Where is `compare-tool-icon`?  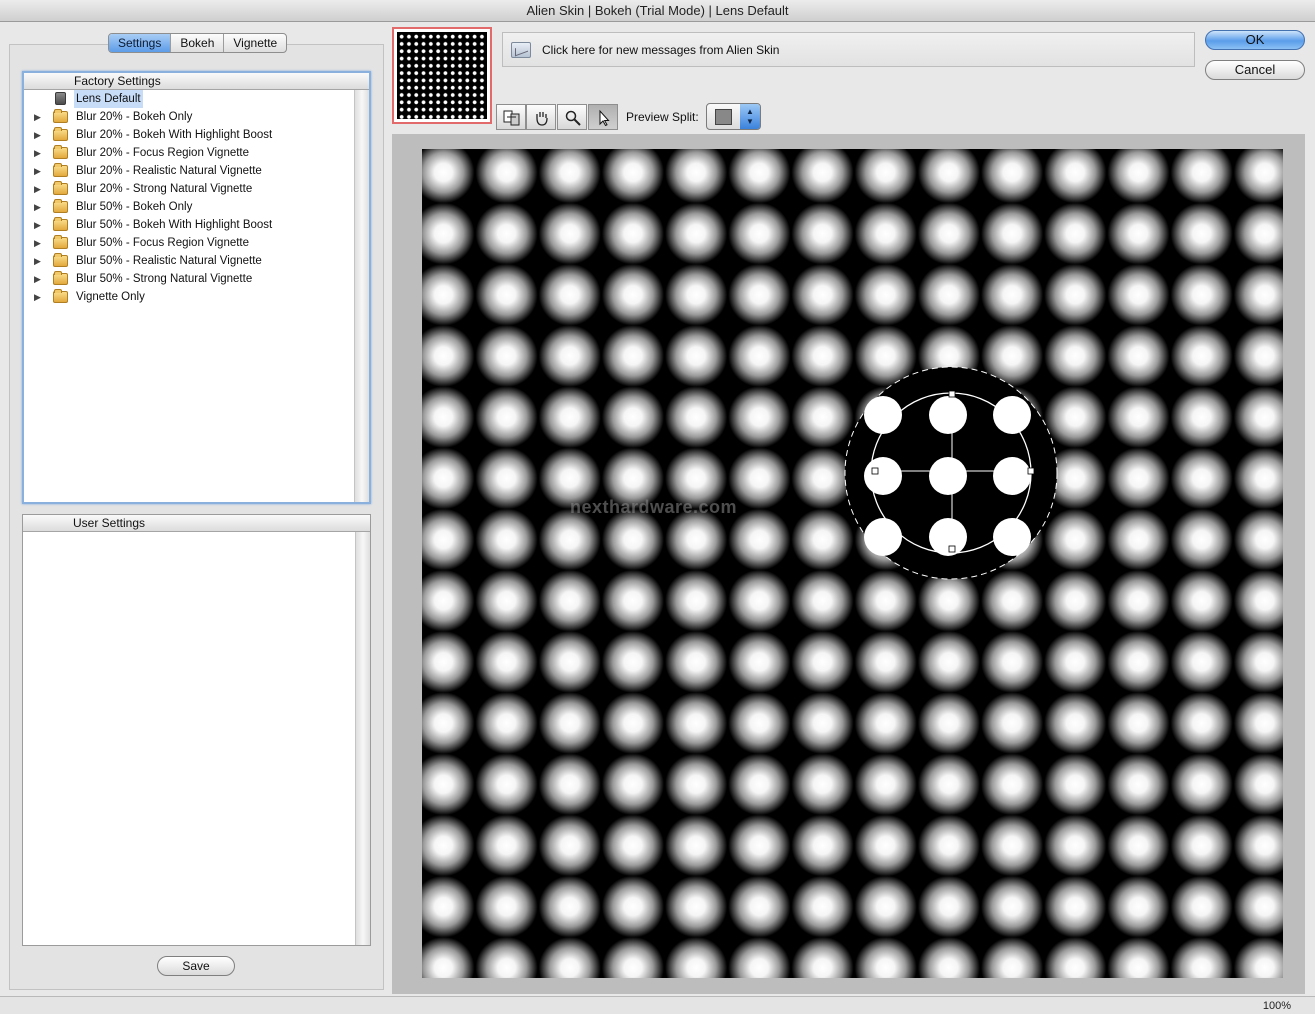
compare-tool-icon is located at coordinates (511, 118).